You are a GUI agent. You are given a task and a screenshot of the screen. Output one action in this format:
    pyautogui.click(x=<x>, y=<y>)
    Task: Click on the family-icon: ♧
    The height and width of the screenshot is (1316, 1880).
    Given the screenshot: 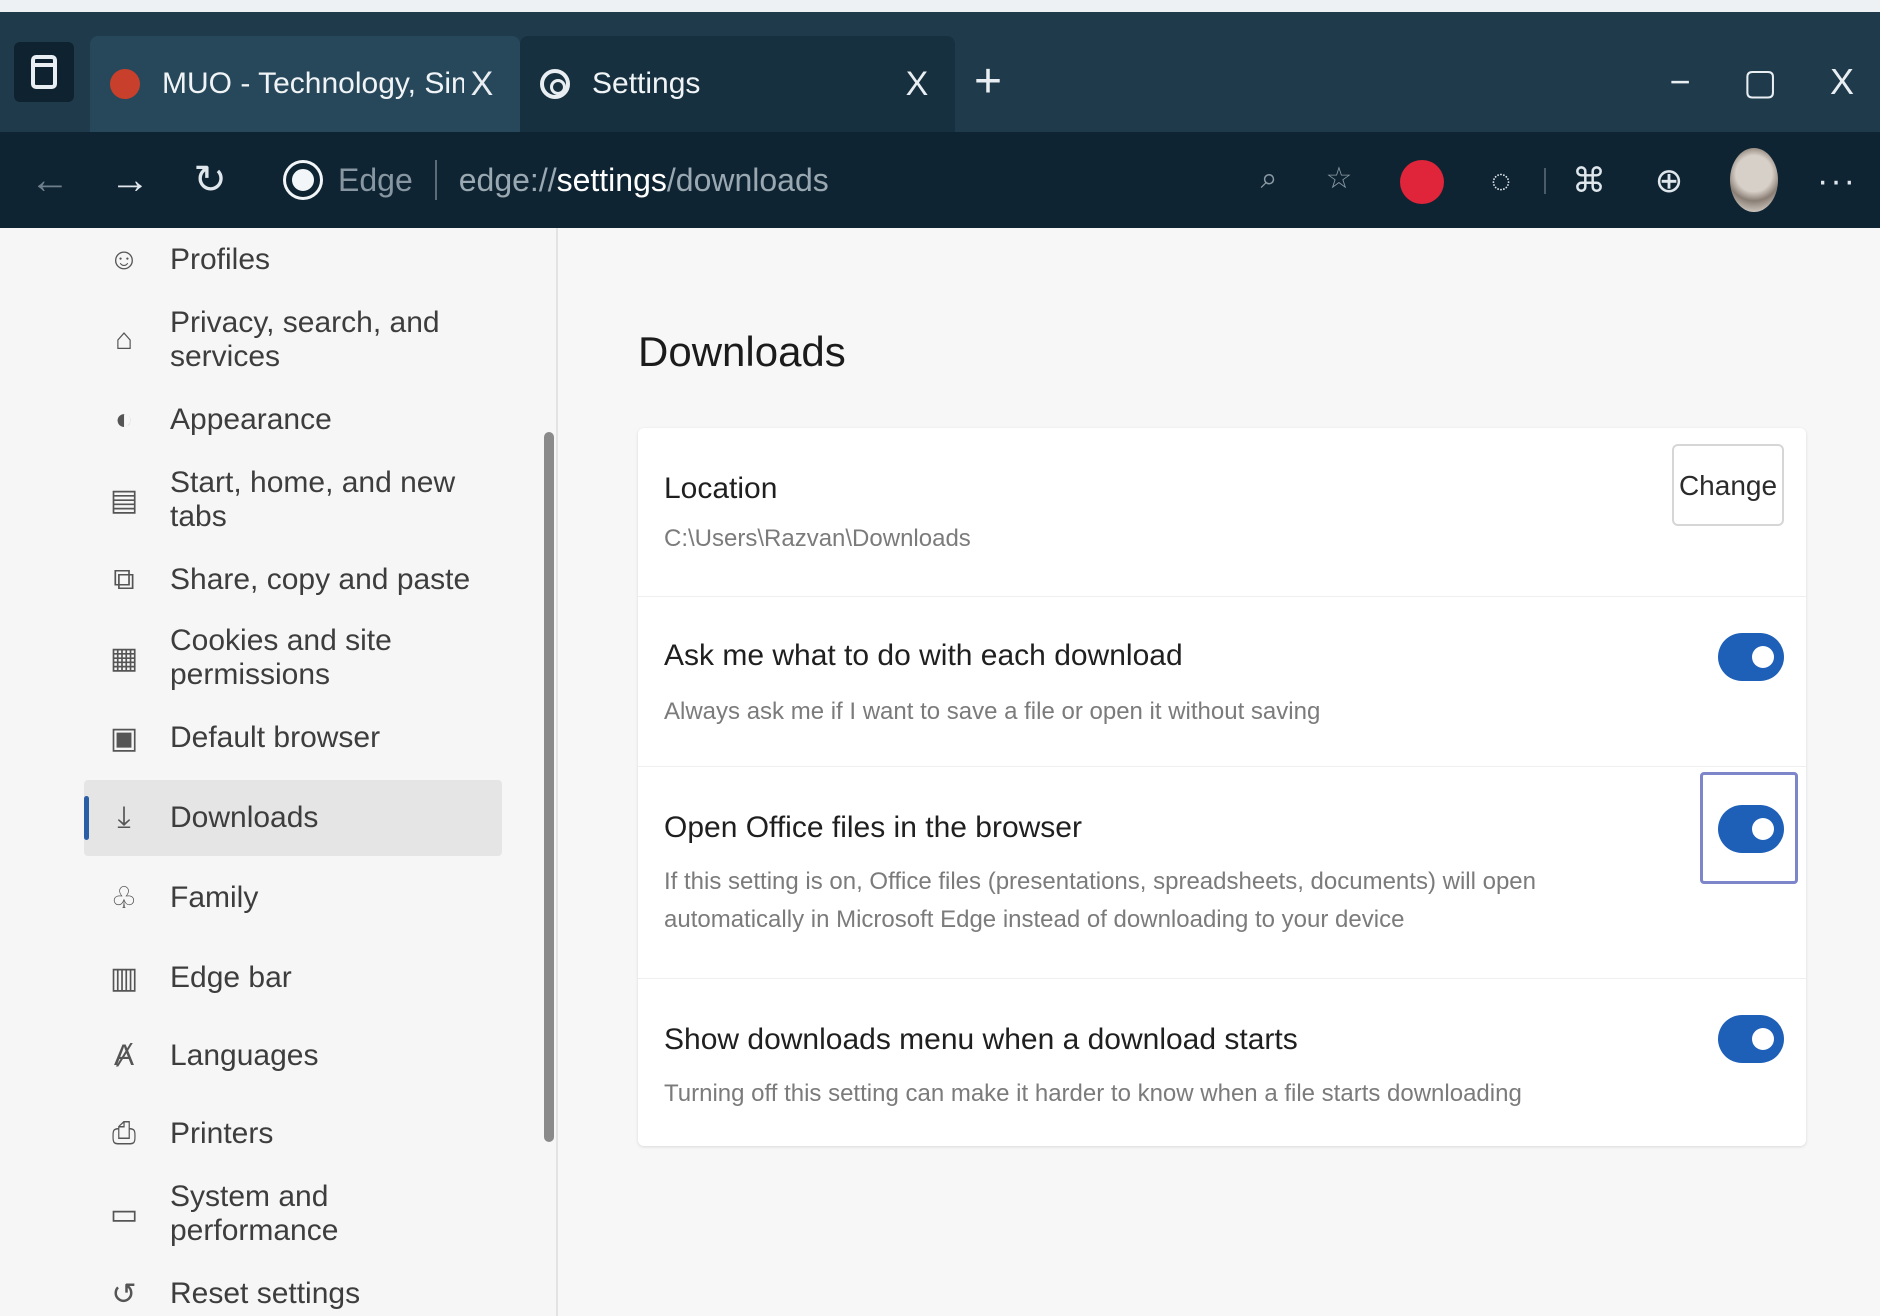 What is the action you would take?
    pyautogui.click(x=124, y=898)
    